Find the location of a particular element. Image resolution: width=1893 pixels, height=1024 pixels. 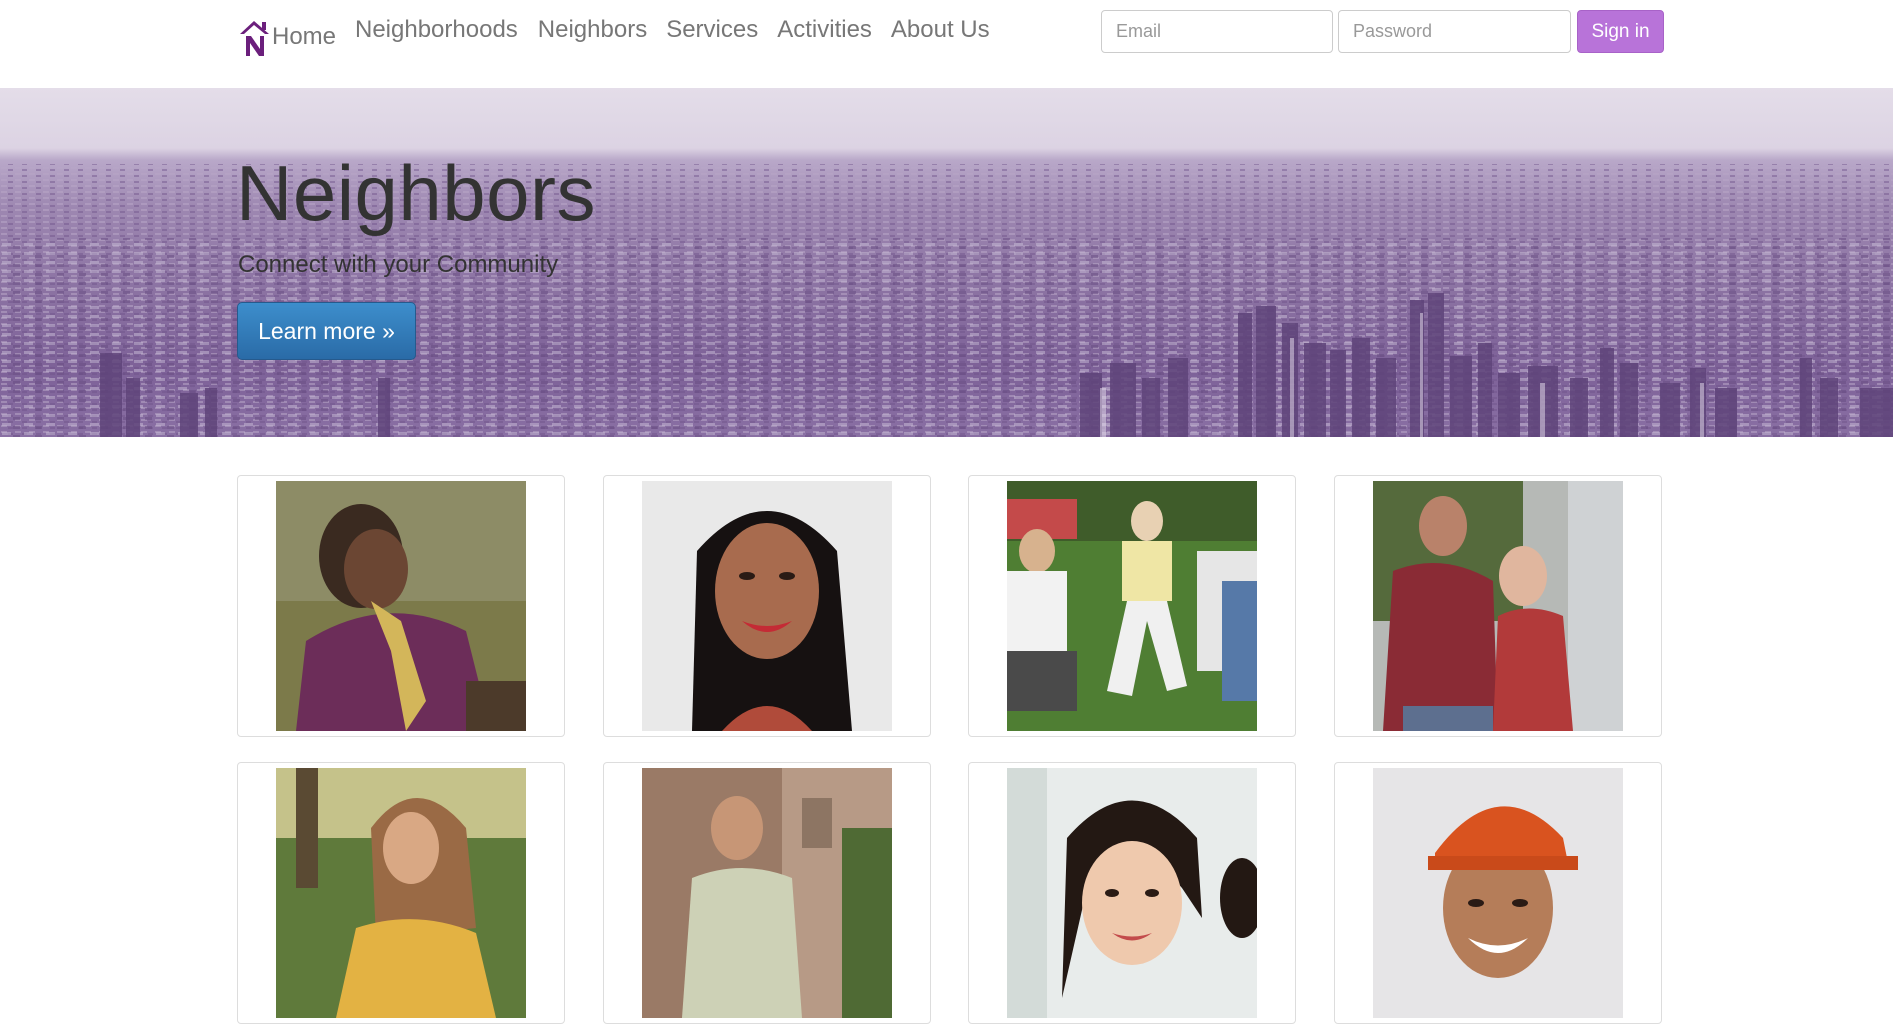

nav-item-neighbors: Neighbors is located at coordinates (592, 30).